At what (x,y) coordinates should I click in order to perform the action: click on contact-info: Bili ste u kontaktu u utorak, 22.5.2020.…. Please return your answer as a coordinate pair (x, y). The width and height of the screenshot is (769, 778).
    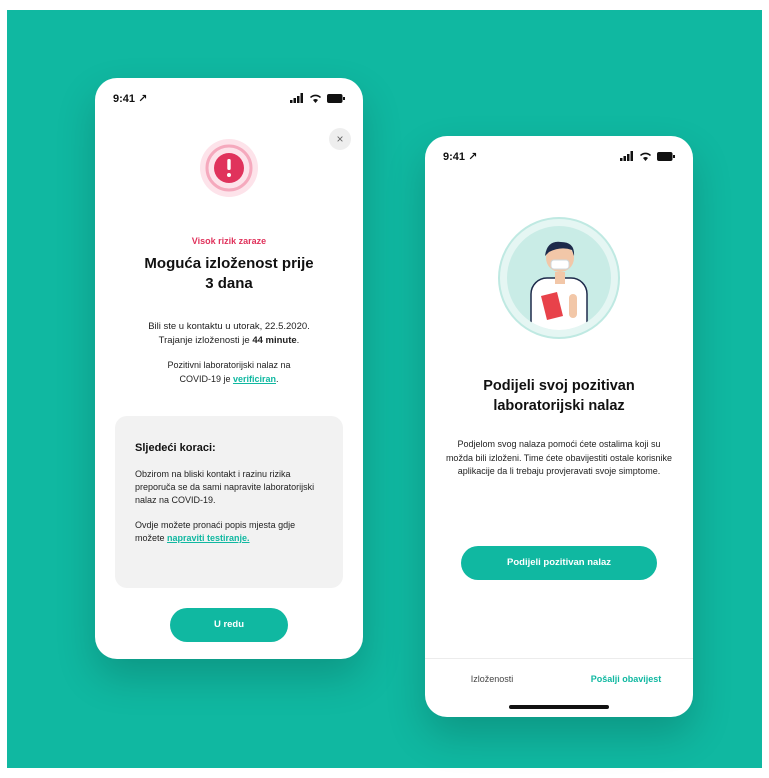
    Looking at the image, I should click on (229, 334).